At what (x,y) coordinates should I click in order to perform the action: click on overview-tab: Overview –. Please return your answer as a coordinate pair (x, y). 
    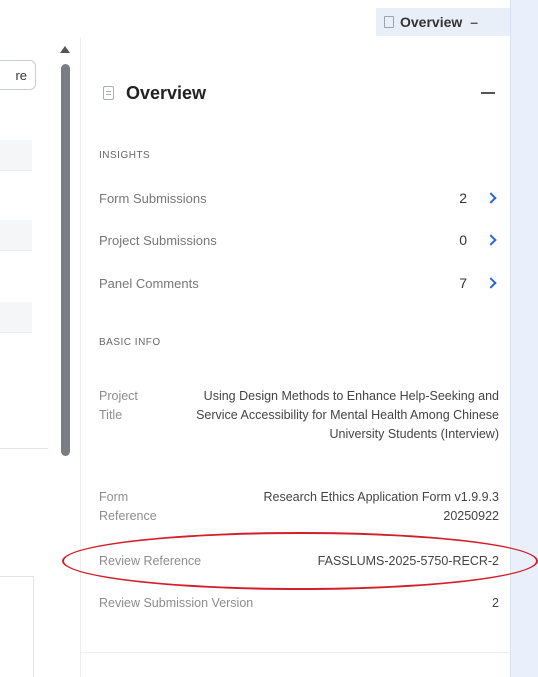
    Looking at the image, I should click on (443, 22).